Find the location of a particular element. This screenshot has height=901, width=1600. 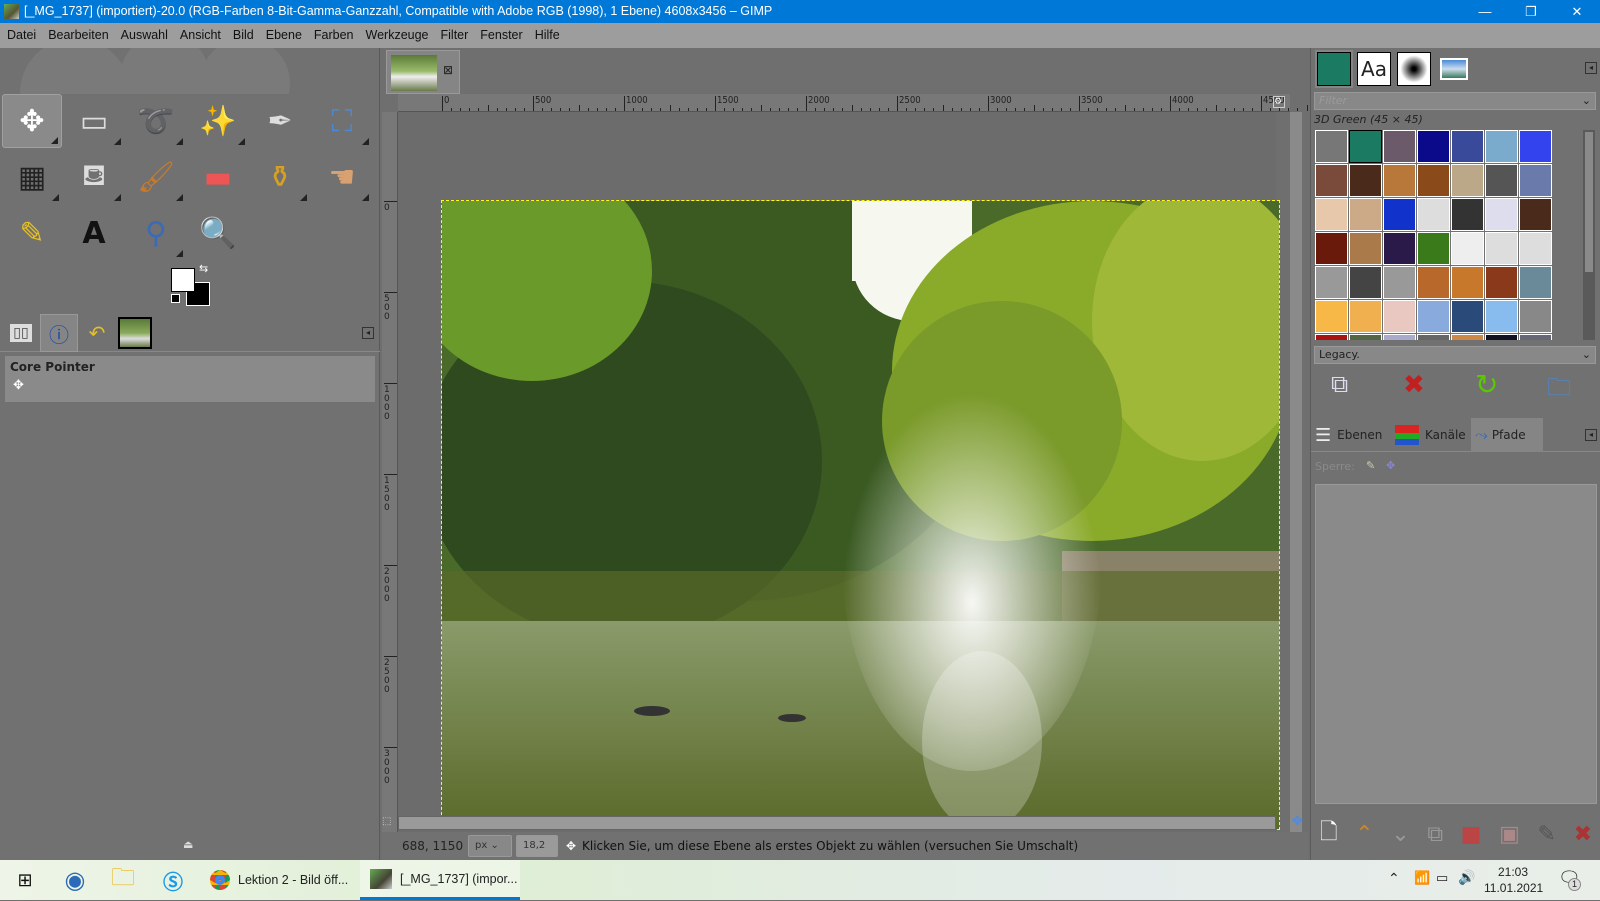

menu-datei: Datei is located at coordinates (20, 35).